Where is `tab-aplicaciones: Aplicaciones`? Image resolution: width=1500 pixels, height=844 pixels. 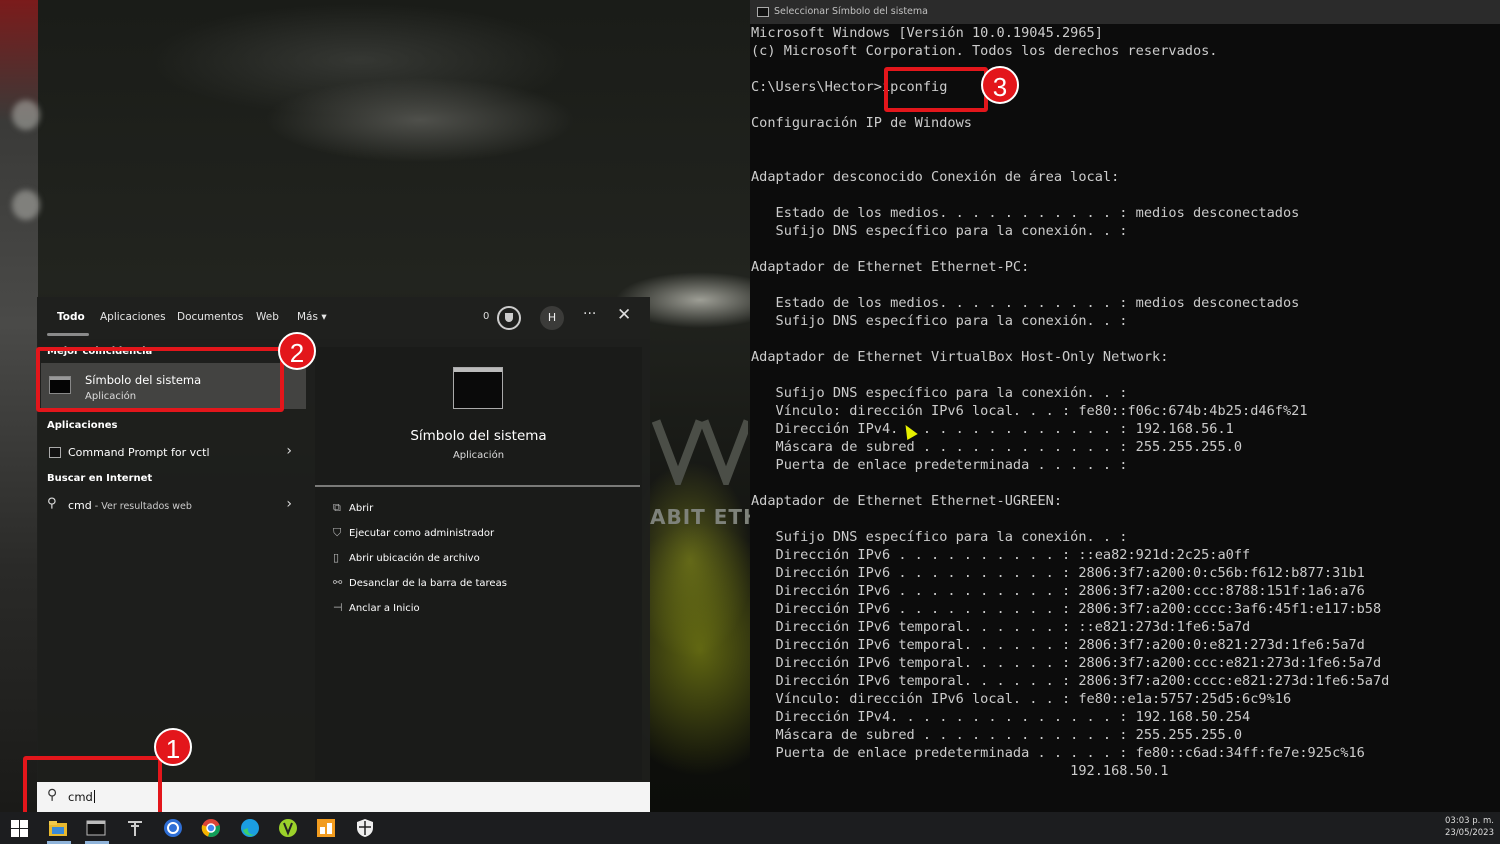
tab-aplicaciones: Aplicaciones is located at coordinates (133, 317).